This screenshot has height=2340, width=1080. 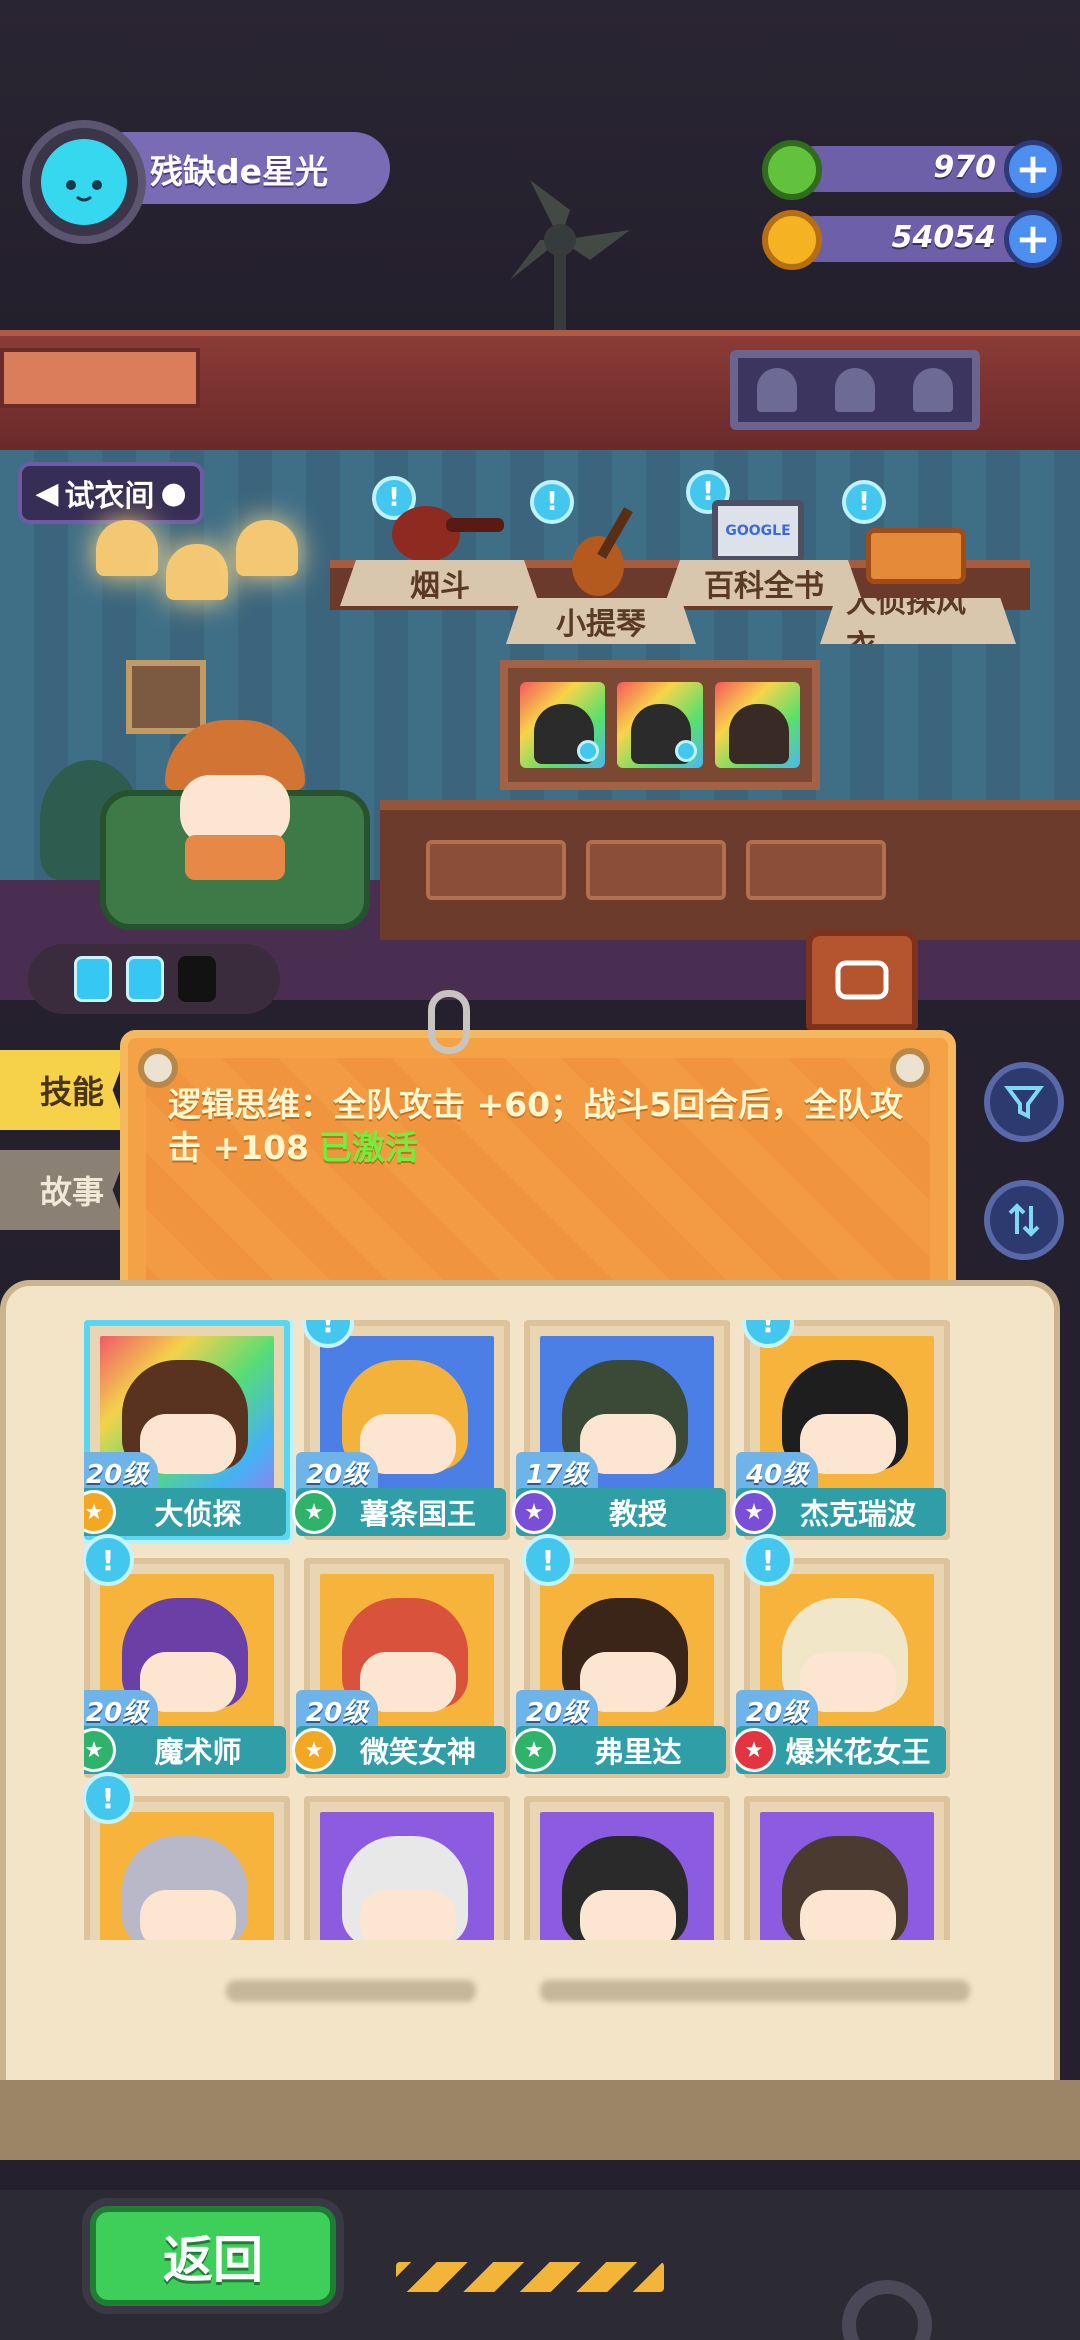 What do you see at coordinates (187, 1430) in the screenshot?
I see `character-card: 20级 大侦探 ★` at bounding box center [187, 1430].